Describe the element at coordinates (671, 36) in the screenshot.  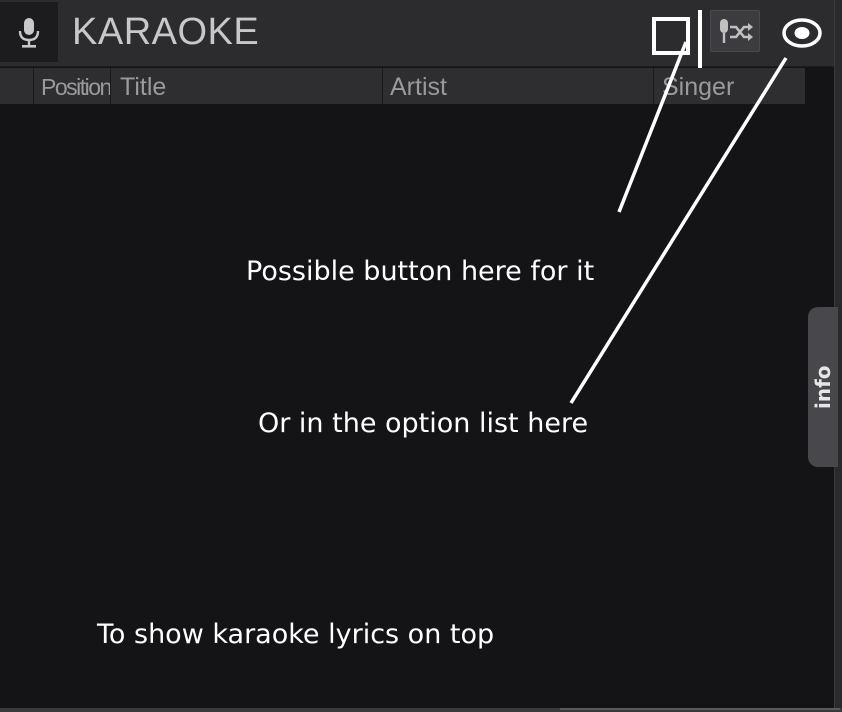
I see `annotation-square` at that location.